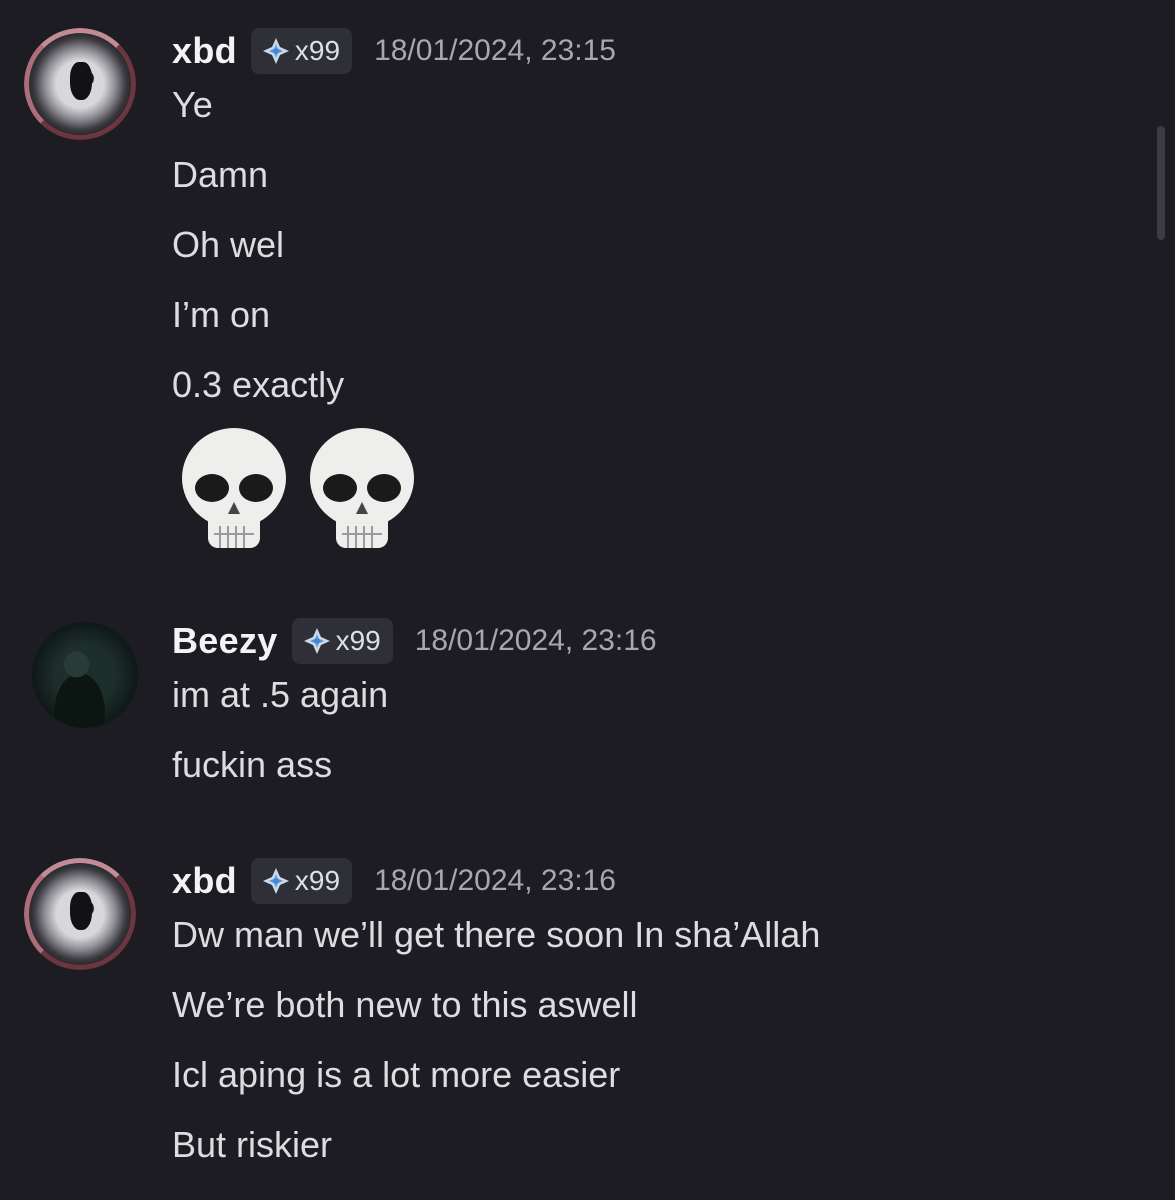  I want to click on message-line: We’re both new to this aswell, so click(405, 1004).